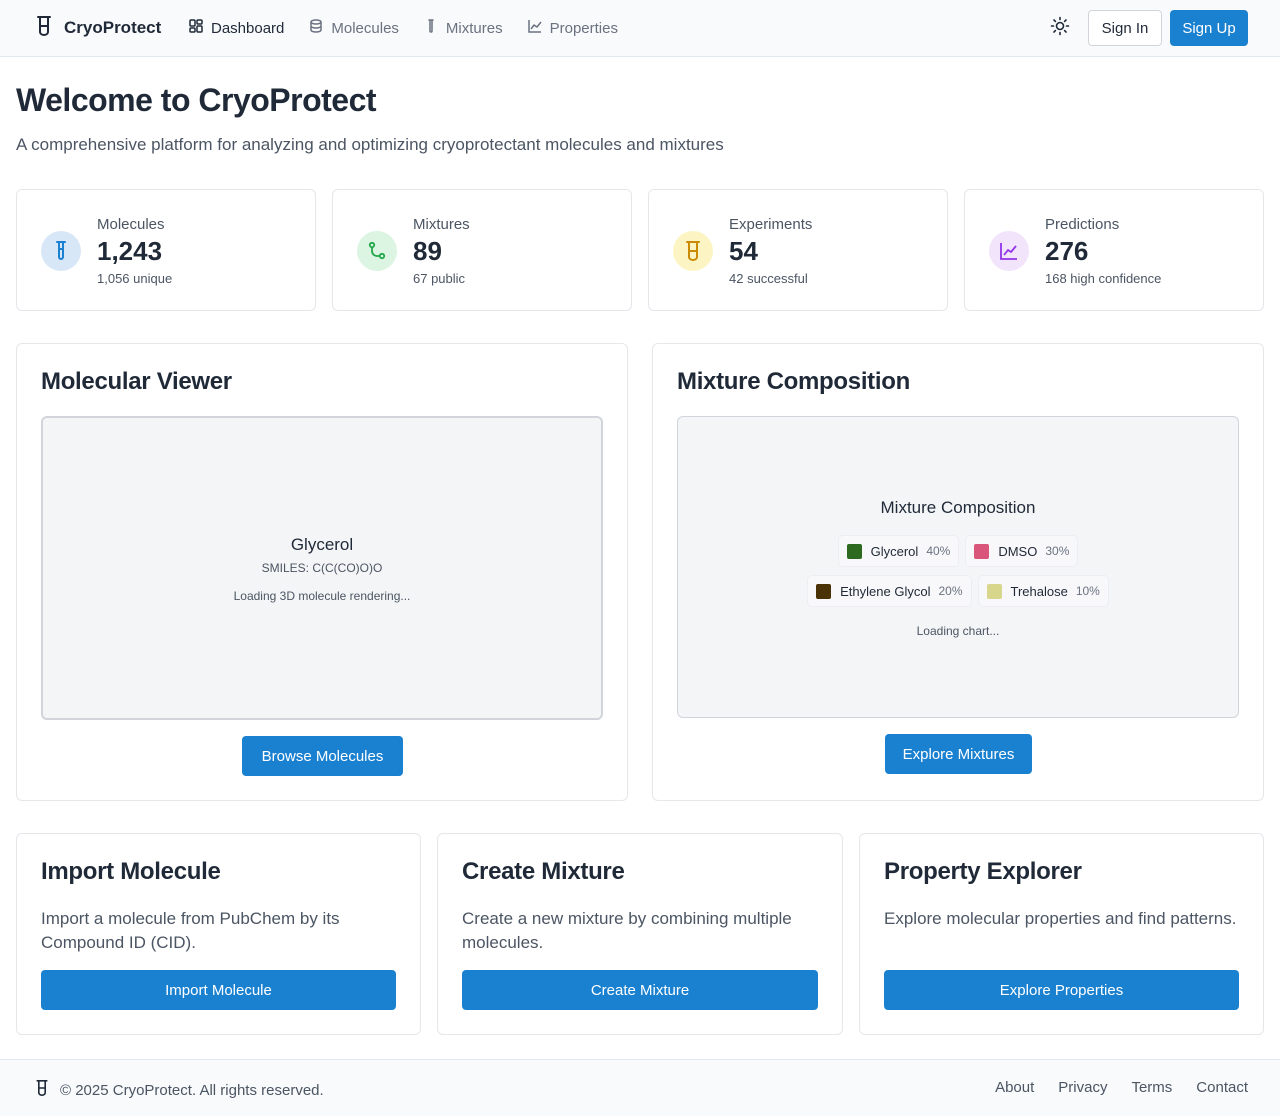 This screenshot has width=1280, height=1116. I want to click on chart-title: Mixture Composition, so click(958, 507).